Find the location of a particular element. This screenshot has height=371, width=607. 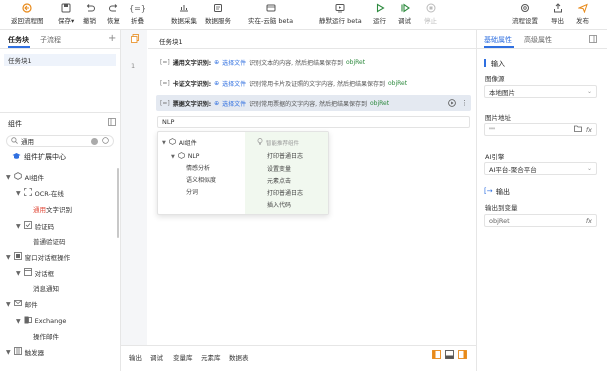

image-path-value: "" is located at coordinates (492, 129).